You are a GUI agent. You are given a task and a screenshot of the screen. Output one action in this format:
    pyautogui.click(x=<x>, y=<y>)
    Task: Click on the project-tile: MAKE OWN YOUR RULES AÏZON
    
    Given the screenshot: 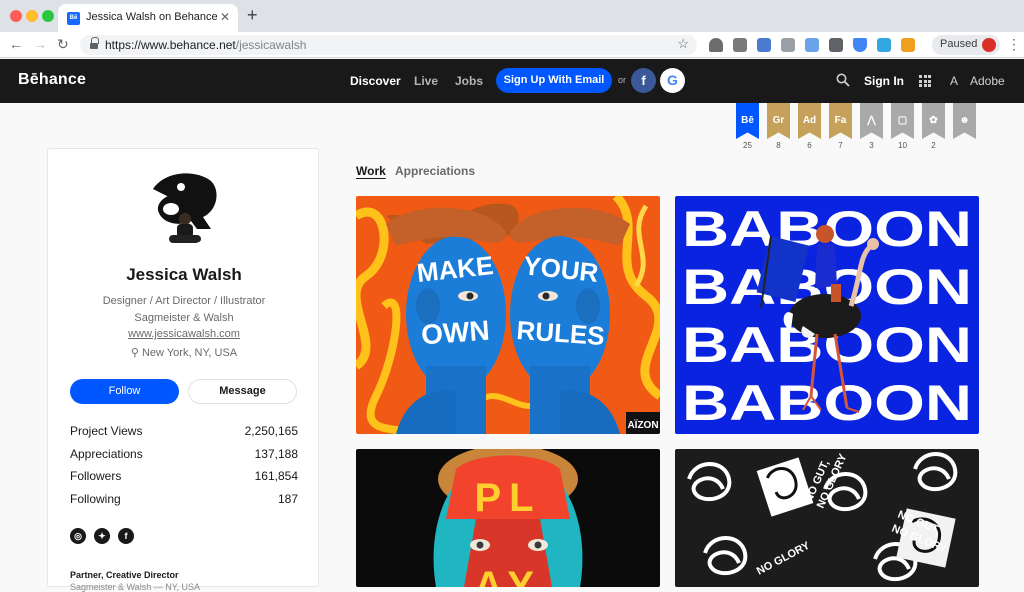 What is the action you would take?
    pyautogui.click(x=508, y=315)
    